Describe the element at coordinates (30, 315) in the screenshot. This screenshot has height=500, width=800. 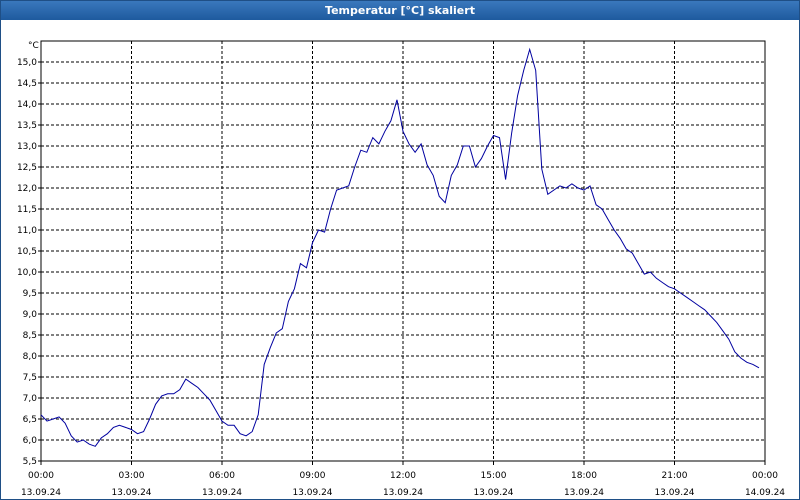
I see `y-tick-label: 9,0` at that location.